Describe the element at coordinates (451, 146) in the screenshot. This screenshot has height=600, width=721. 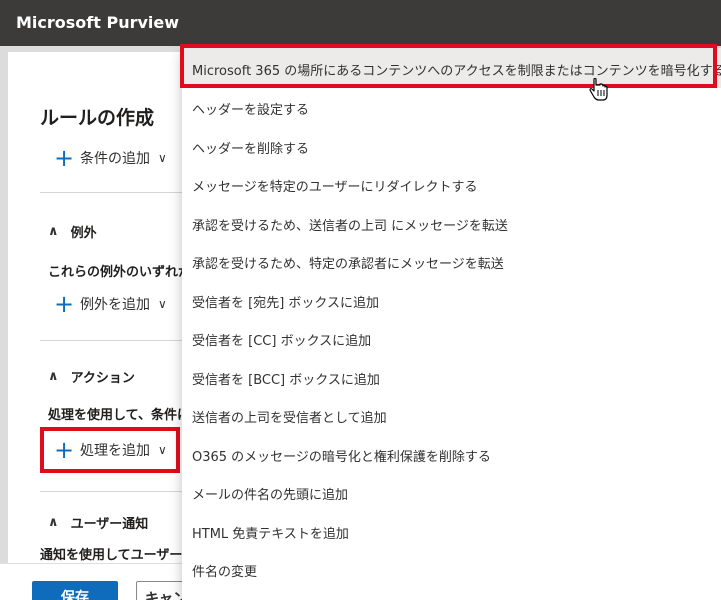
I see `menu-item-remove-header: ヘッダーを削除する` at that location.